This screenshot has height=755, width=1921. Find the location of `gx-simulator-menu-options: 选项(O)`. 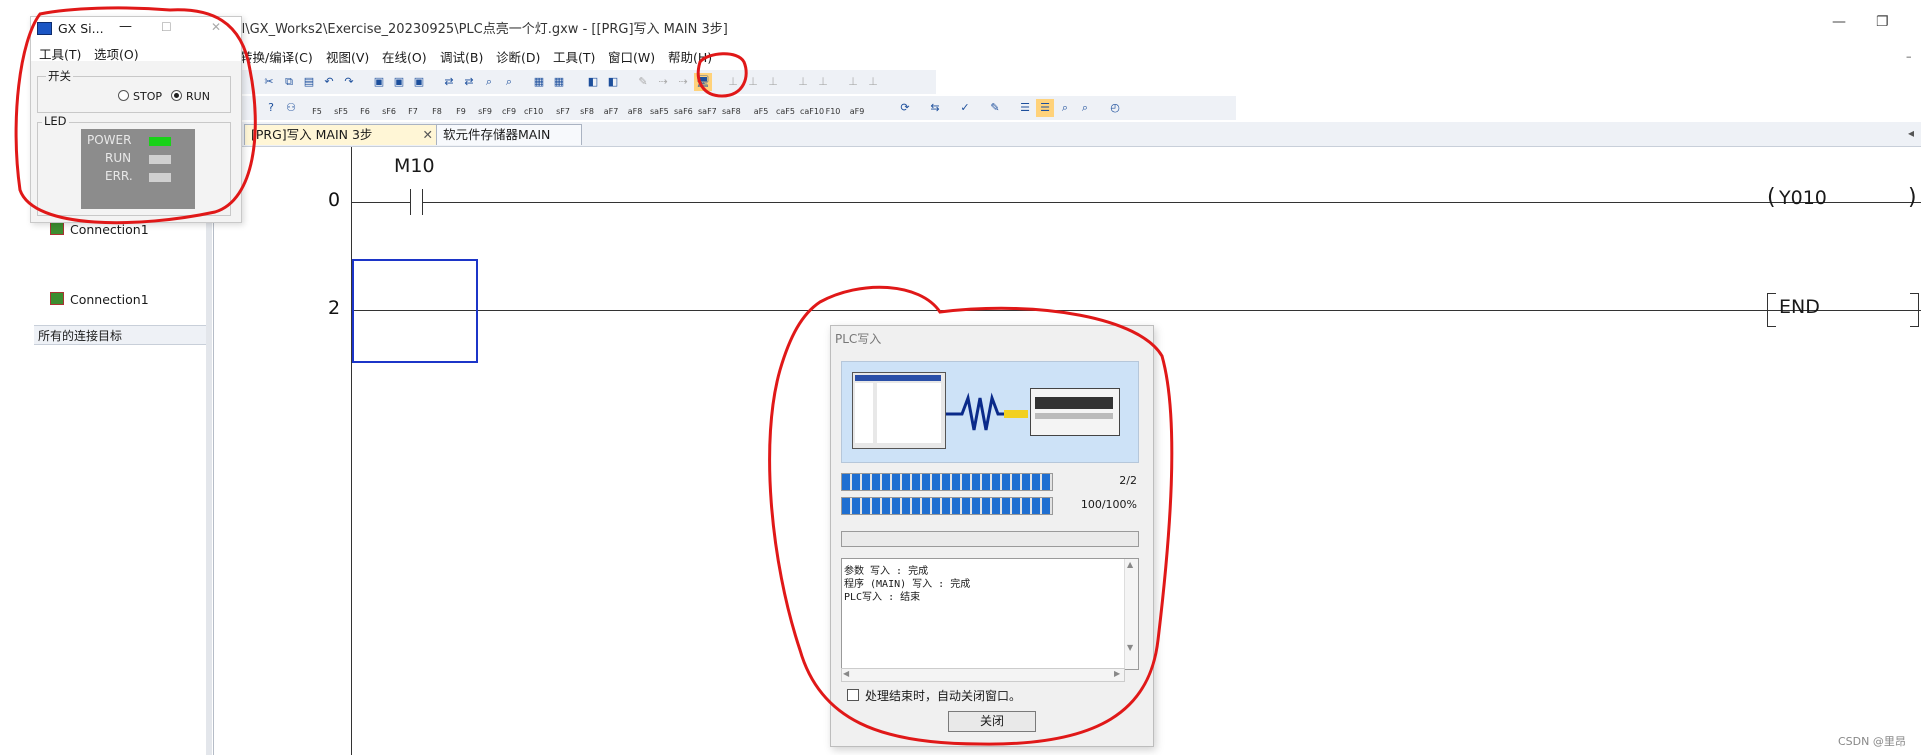

gx-simulator-menu-options: 选项(O) is located at coordinates (116, 53).